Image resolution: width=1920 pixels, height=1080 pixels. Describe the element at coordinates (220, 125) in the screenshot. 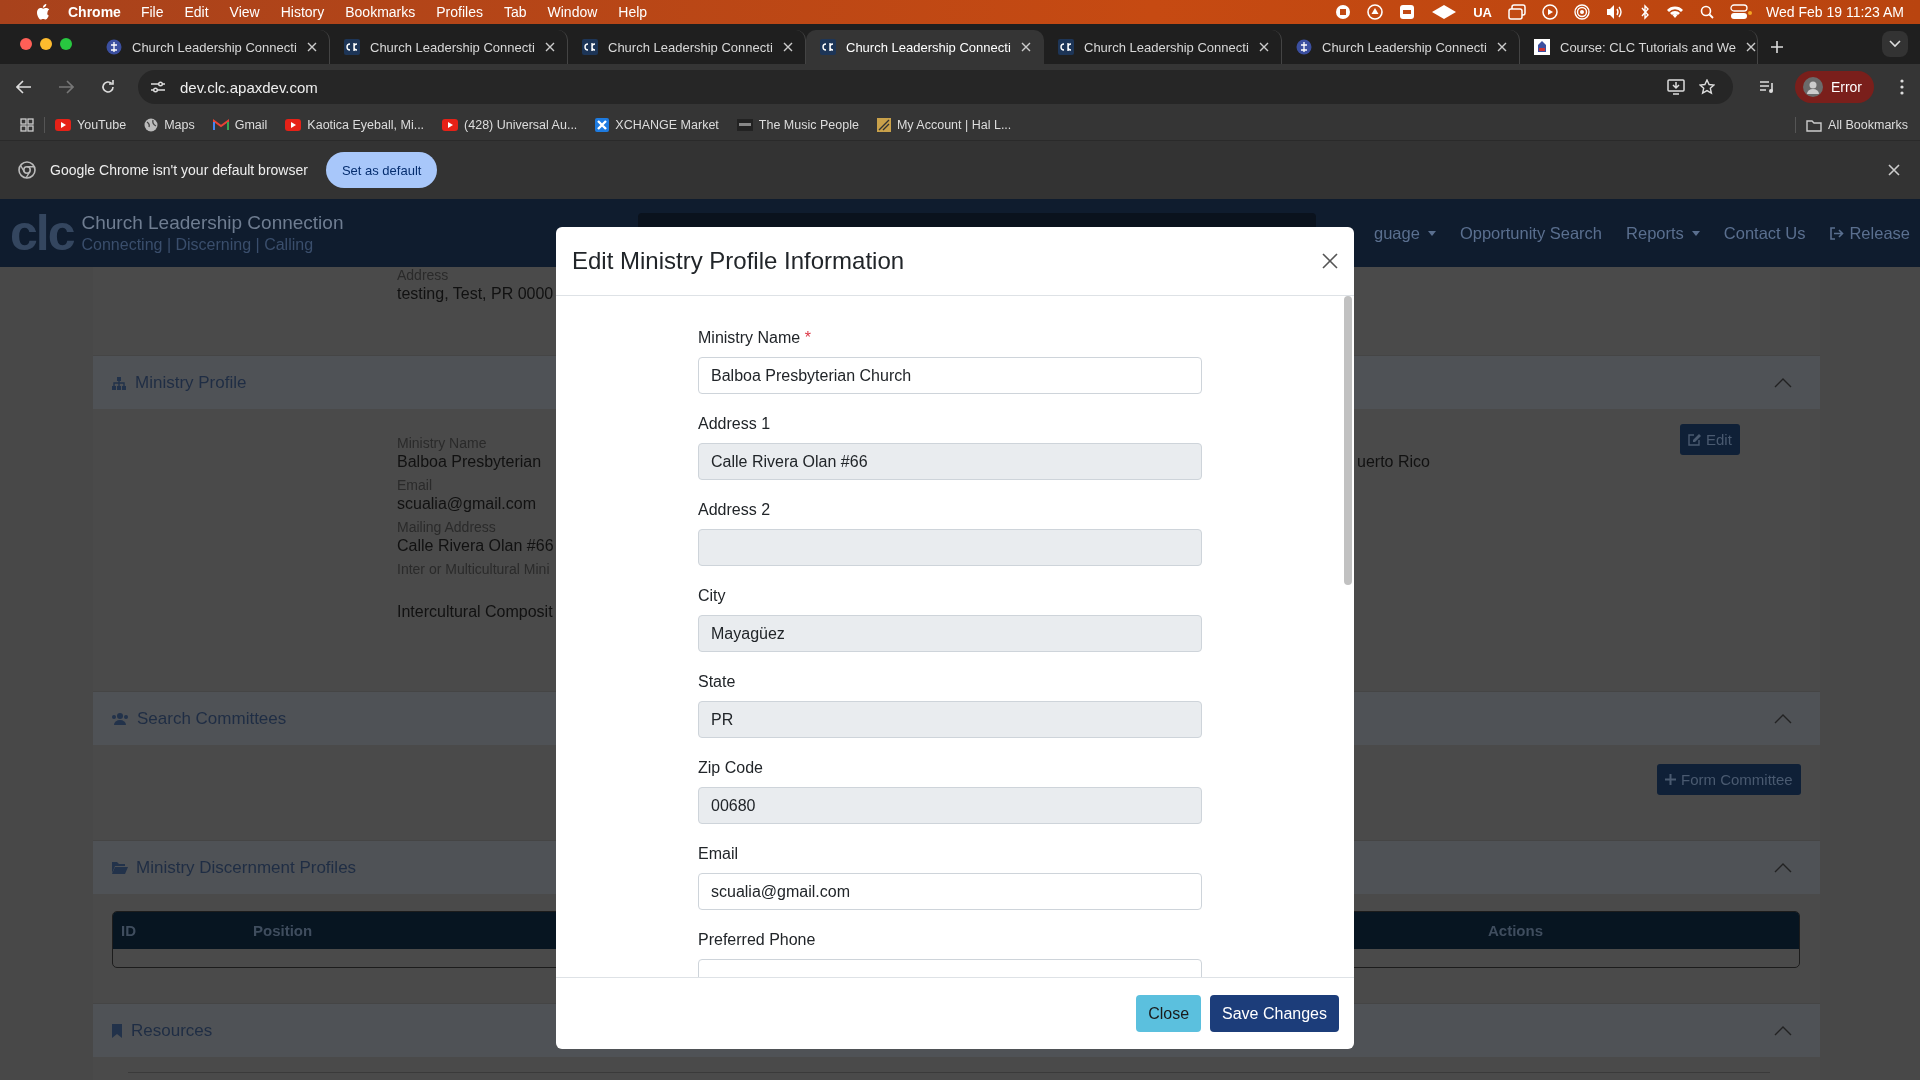

I see `mail-icon` at that location.